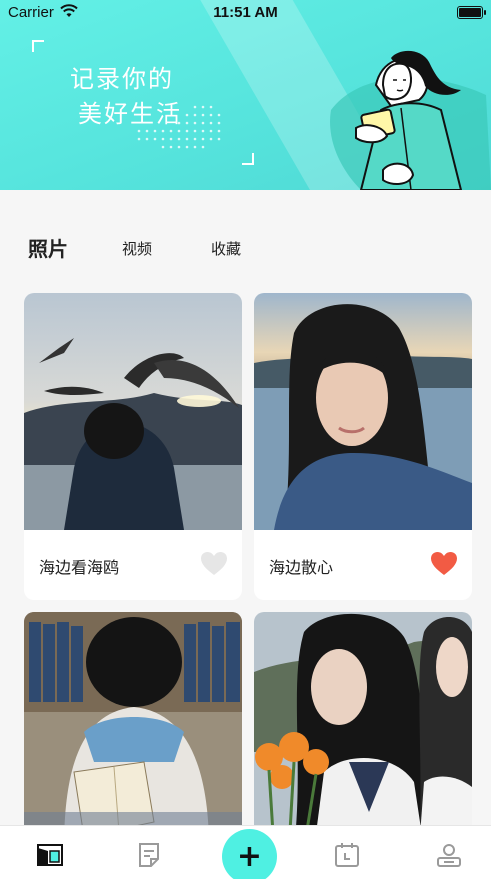  I want to click on card-footer: 海边散心, so click(363, 565).